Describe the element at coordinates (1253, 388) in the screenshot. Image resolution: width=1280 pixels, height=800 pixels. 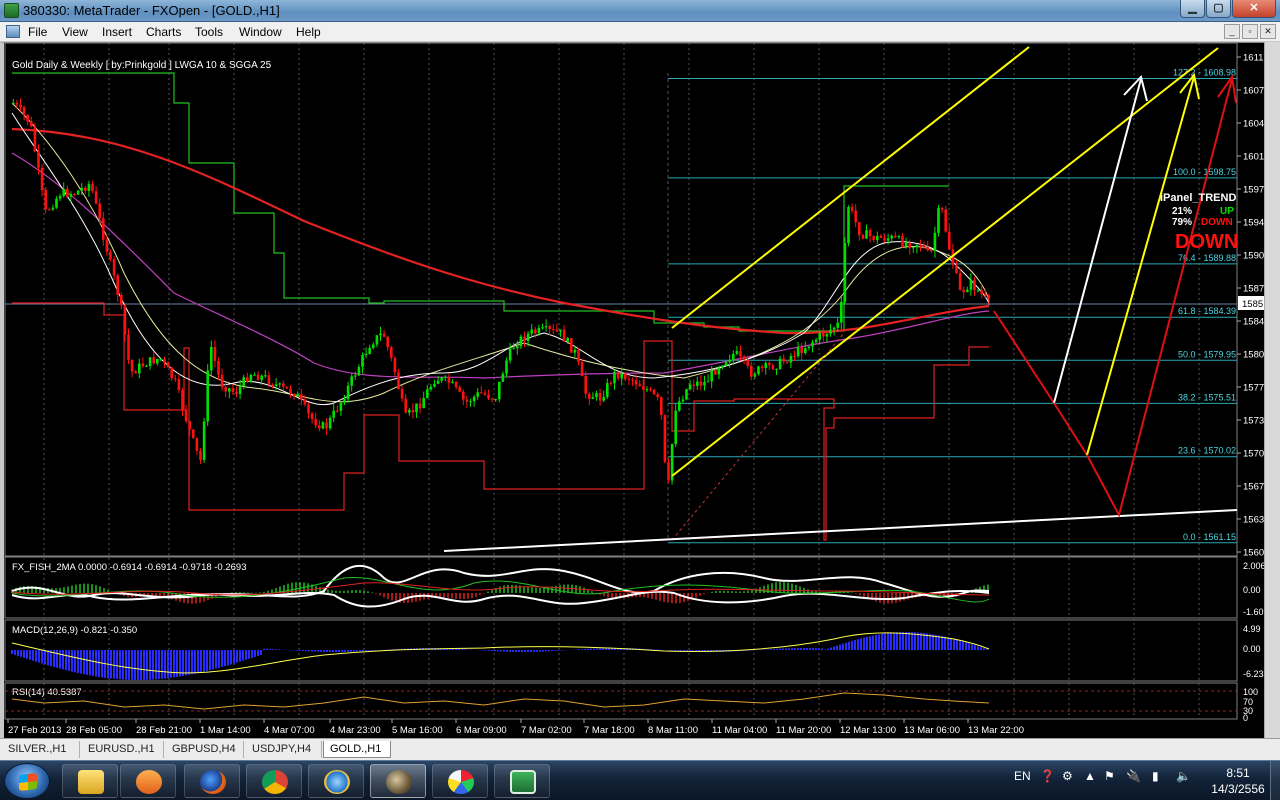
I see `price-tick-label: 1577.20` at that location.